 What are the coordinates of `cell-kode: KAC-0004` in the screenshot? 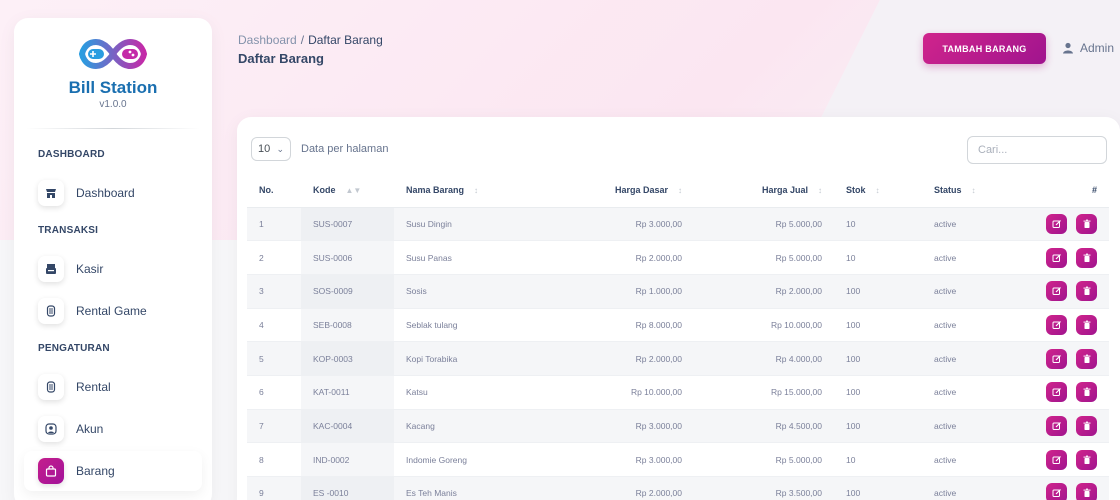 It's located at (347, 426).